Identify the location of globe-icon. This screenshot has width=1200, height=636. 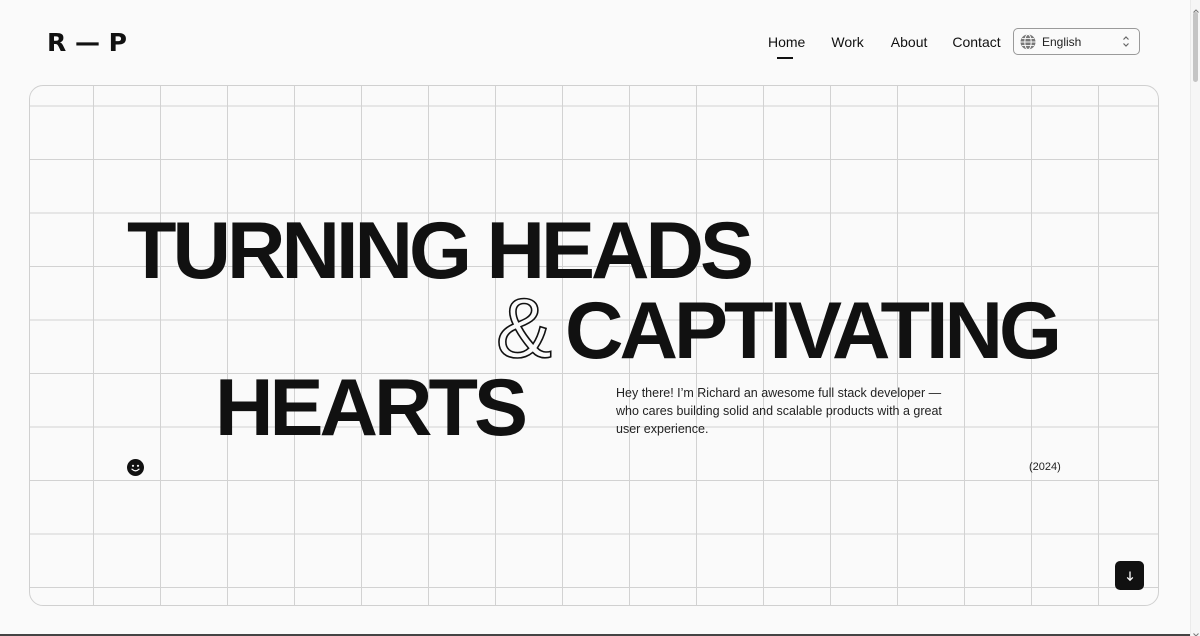
(1028, 41).